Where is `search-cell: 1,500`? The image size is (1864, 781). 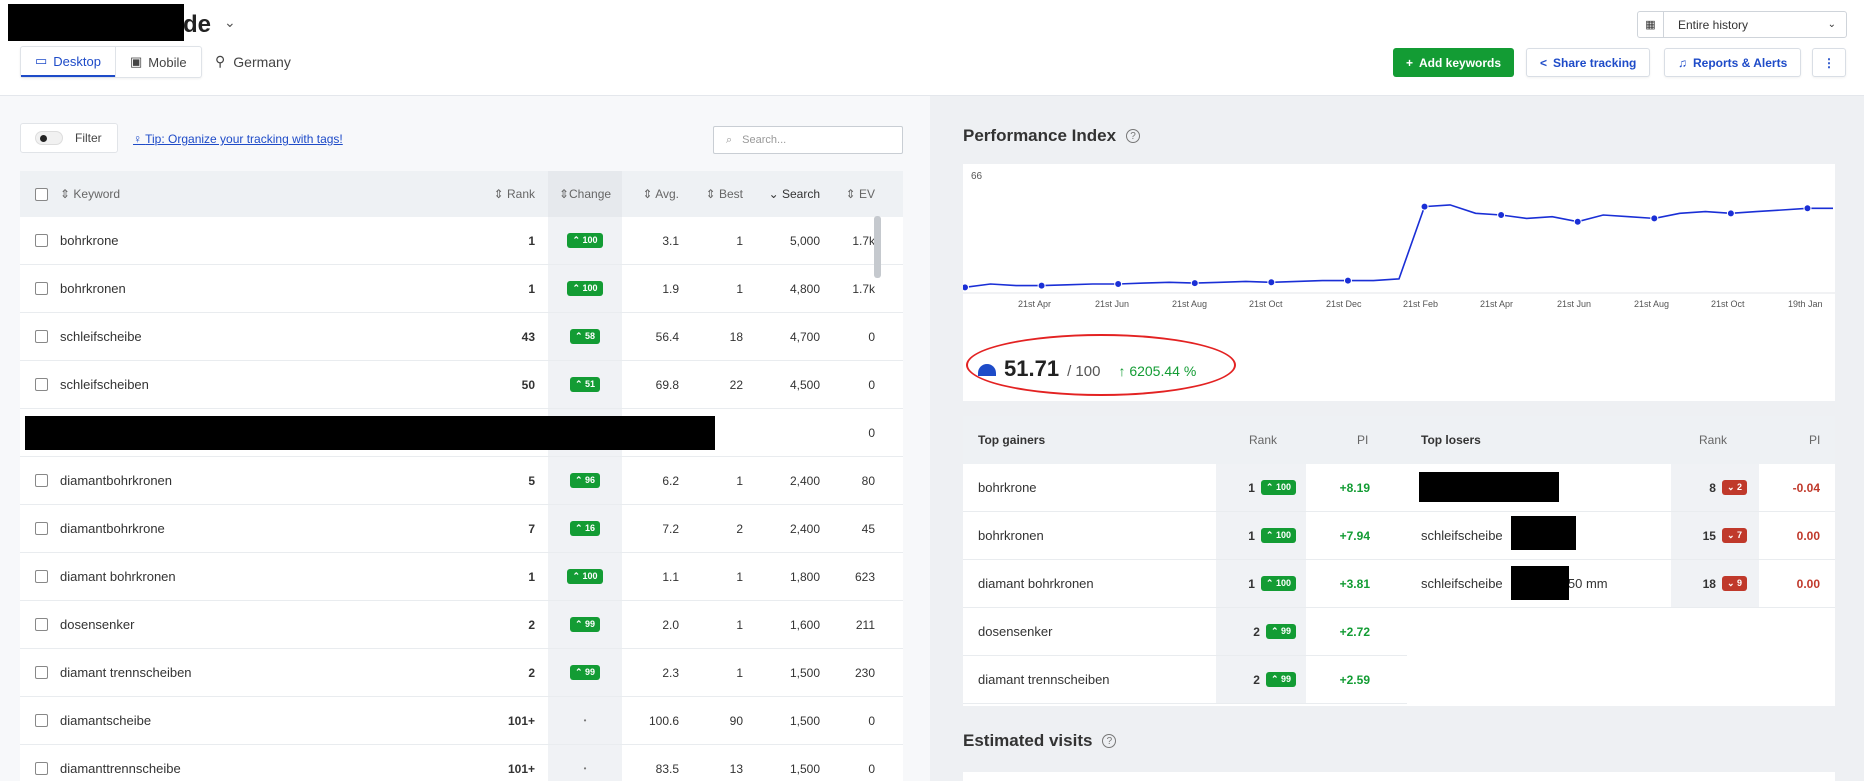 search-cell: 1,500 is located at coordinates (804, 720).